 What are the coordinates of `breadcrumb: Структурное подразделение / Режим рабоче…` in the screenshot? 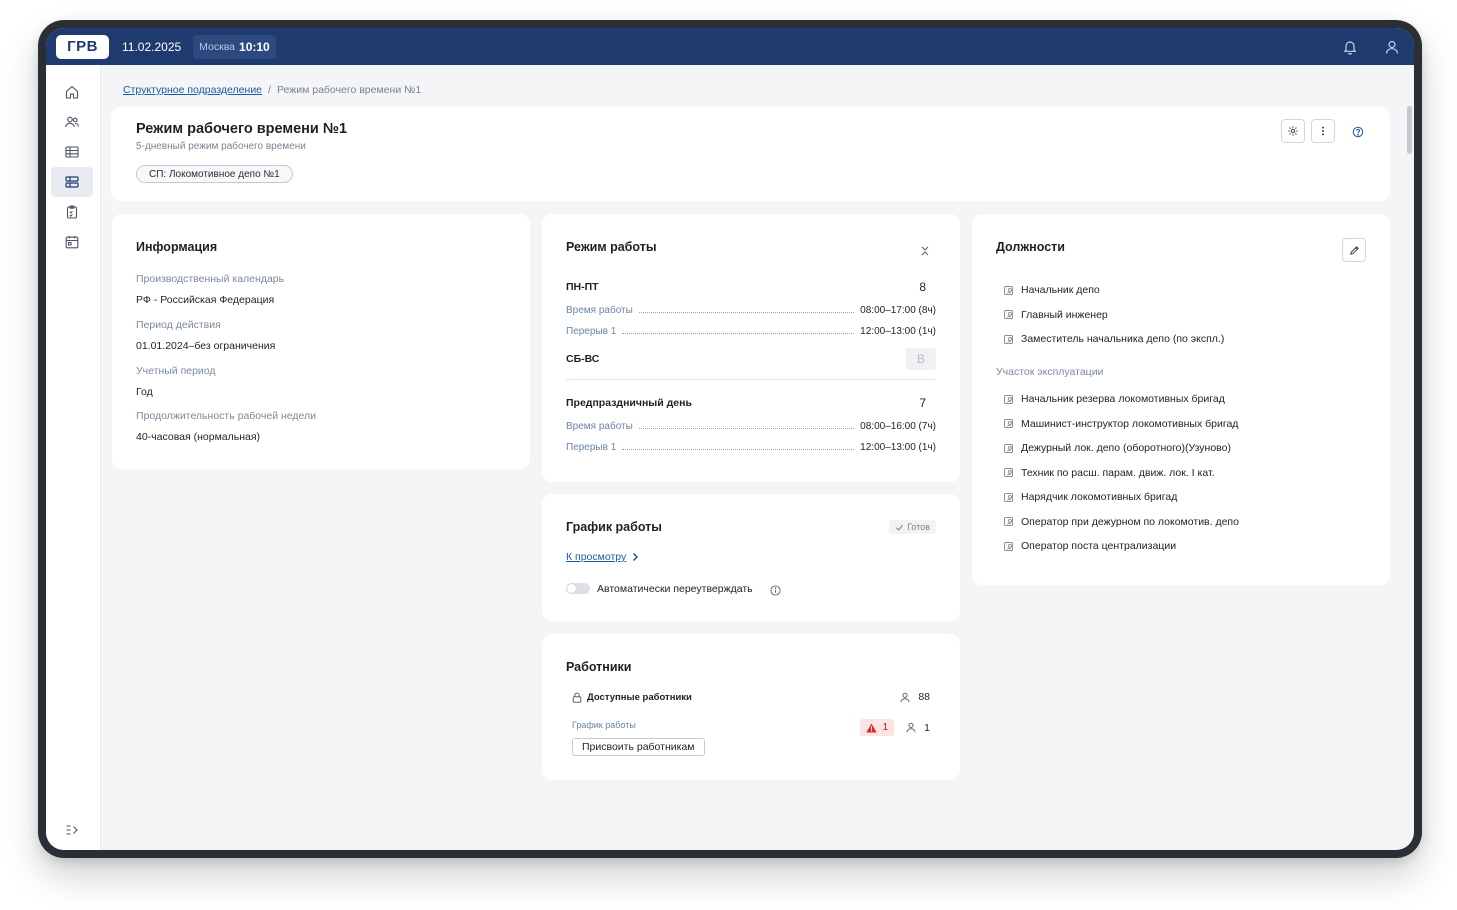 It's located at (272, 90).